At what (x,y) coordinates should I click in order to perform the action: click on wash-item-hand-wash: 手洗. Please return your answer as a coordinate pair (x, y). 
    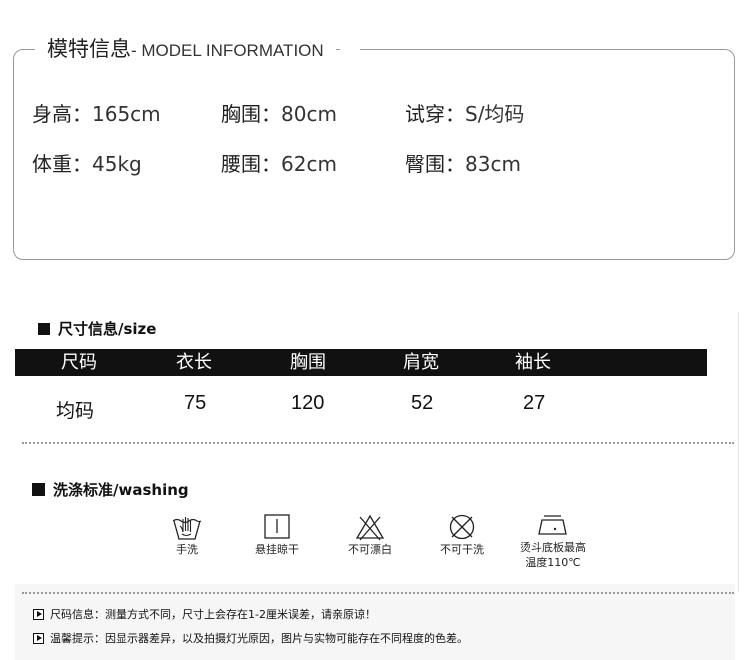
    Looking at the image, I should click on (187, 534).